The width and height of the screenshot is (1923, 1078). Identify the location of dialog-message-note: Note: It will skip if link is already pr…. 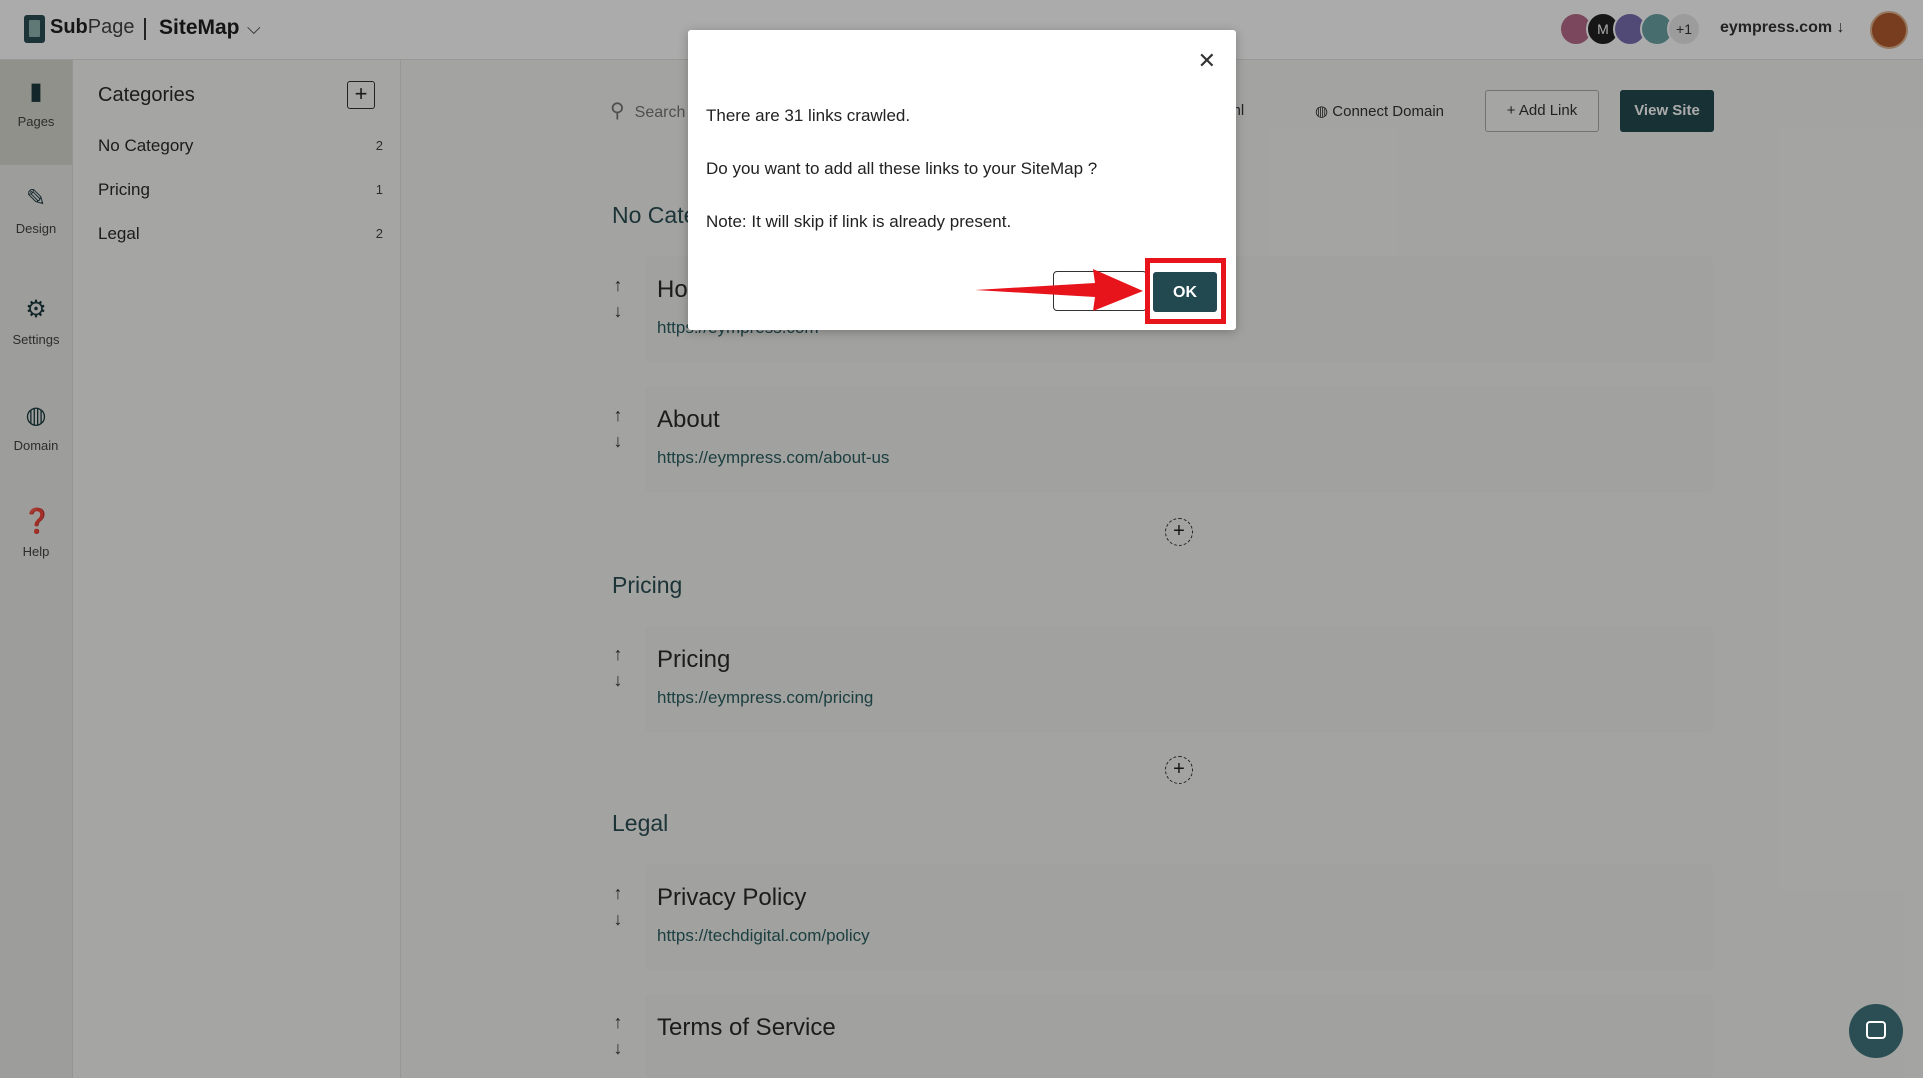
(859, 221).